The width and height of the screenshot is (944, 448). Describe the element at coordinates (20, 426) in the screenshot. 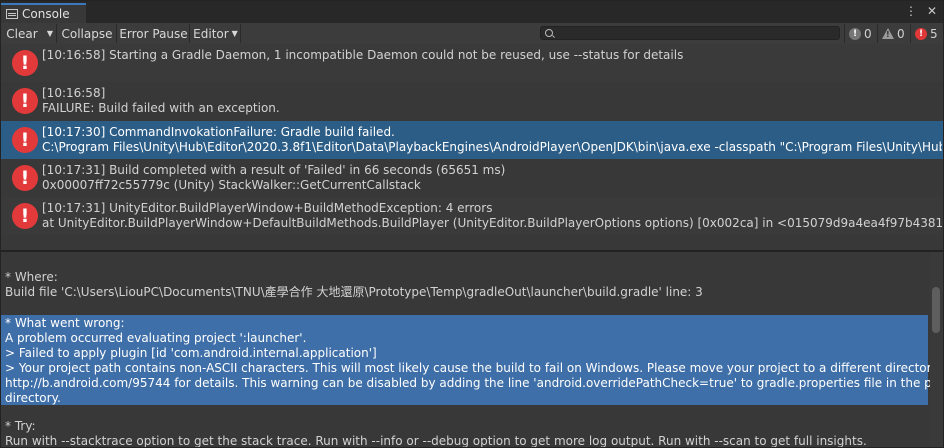

I see `detail-try-header: * Try:` at that location.